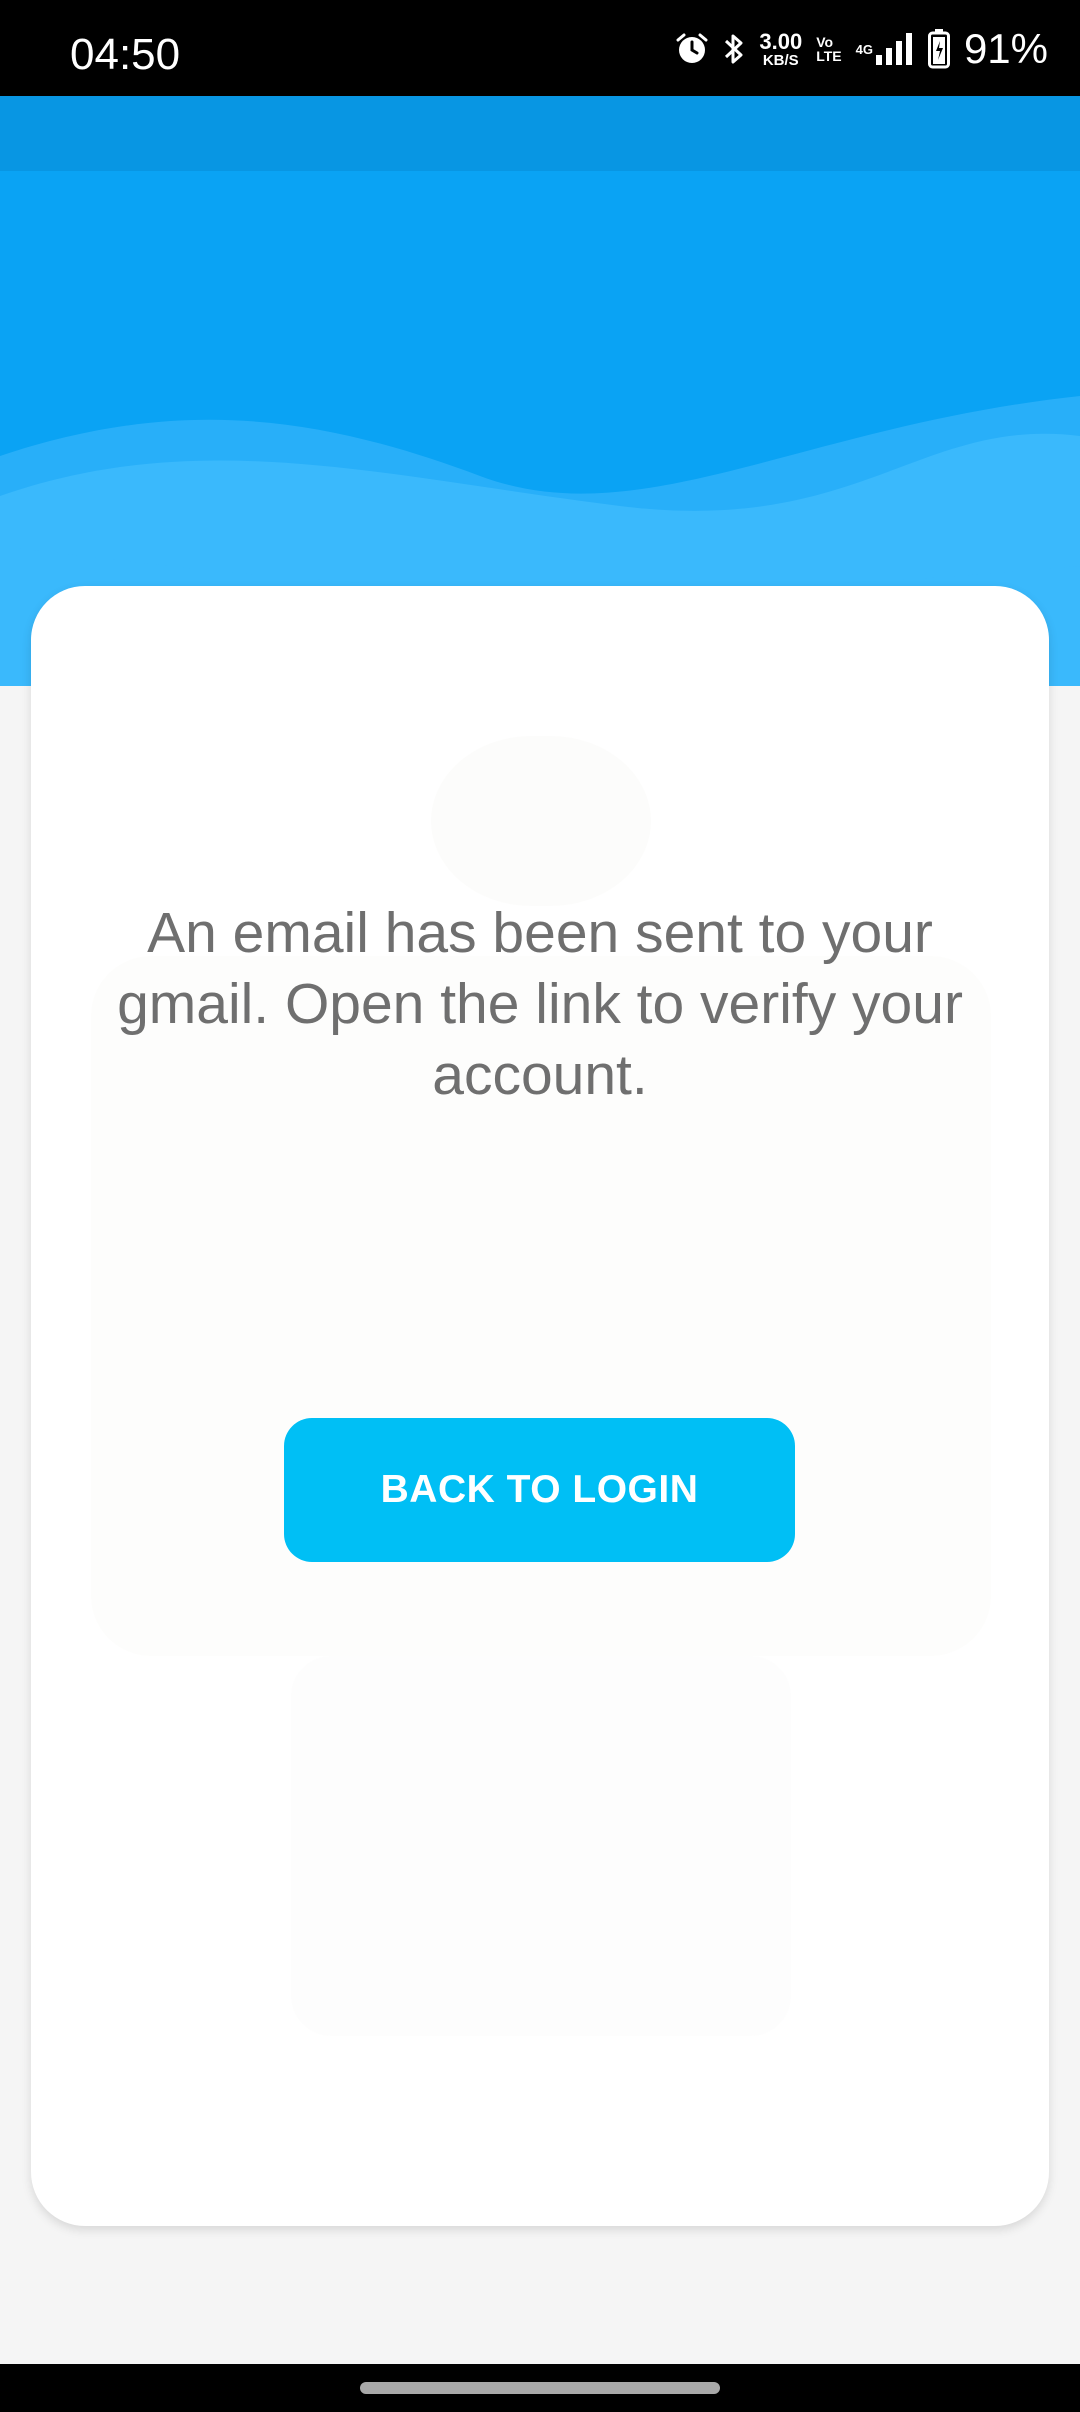  I want to click on back-to-login-button: BACK TO LOGIN, so click(539, 1490).